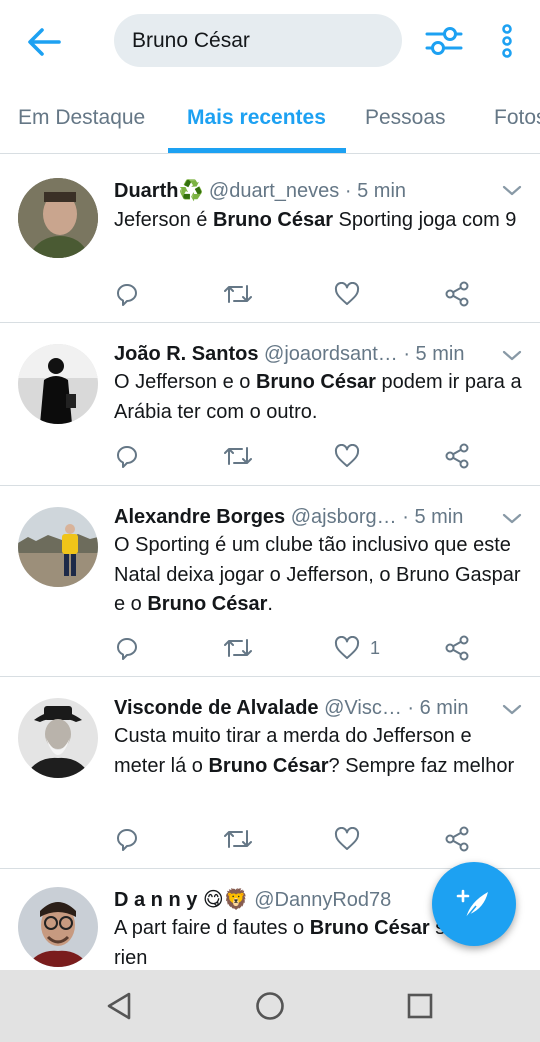 The width and height of the screenshot is (540, 1042). Describe the element at coordinates (81, 117) in the screenshot. I see `tab-top: Em Destaque` at that location.